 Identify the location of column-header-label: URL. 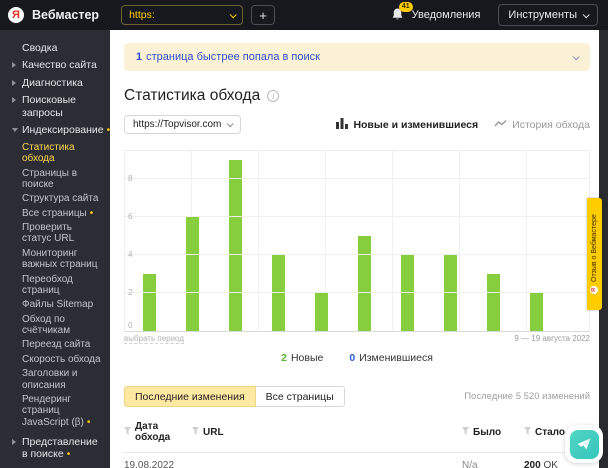
(213, 432).